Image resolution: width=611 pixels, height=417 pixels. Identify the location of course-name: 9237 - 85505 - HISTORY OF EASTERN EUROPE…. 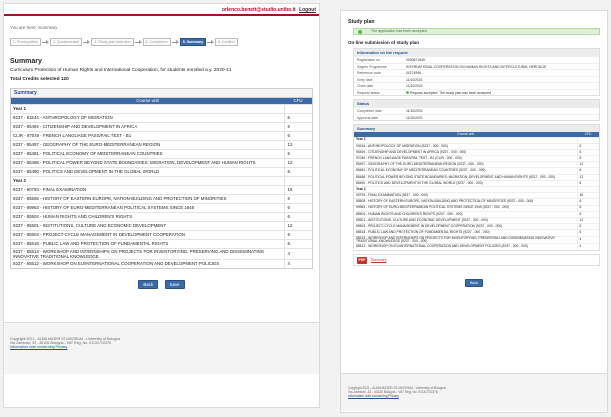
(147, 198).